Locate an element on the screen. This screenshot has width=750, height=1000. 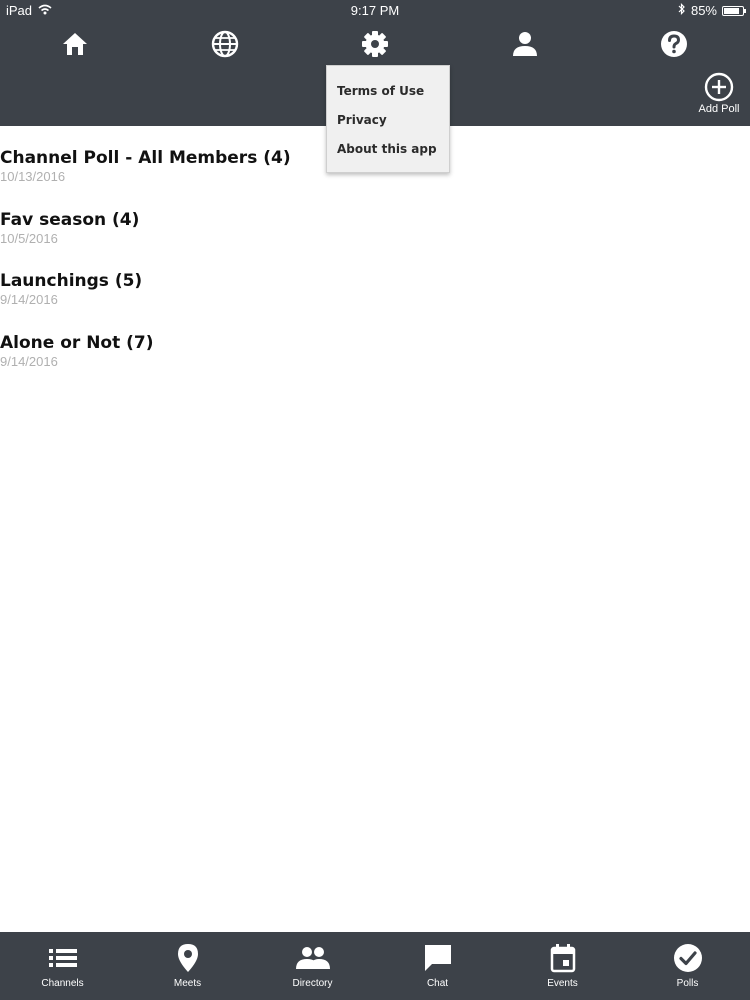
tab-chat: Chat is located at coordinates (437, 966).